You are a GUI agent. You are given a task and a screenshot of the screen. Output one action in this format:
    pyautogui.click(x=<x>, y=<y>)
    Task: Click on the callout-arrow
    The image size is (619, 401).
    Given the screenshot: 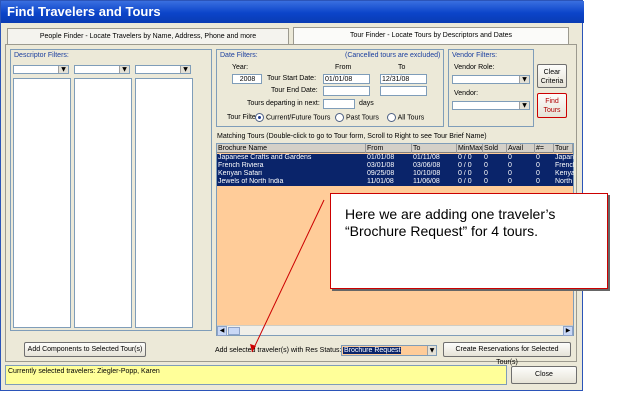 What is the action you would take?
    pyautogui.click(x=287, y=276)
    